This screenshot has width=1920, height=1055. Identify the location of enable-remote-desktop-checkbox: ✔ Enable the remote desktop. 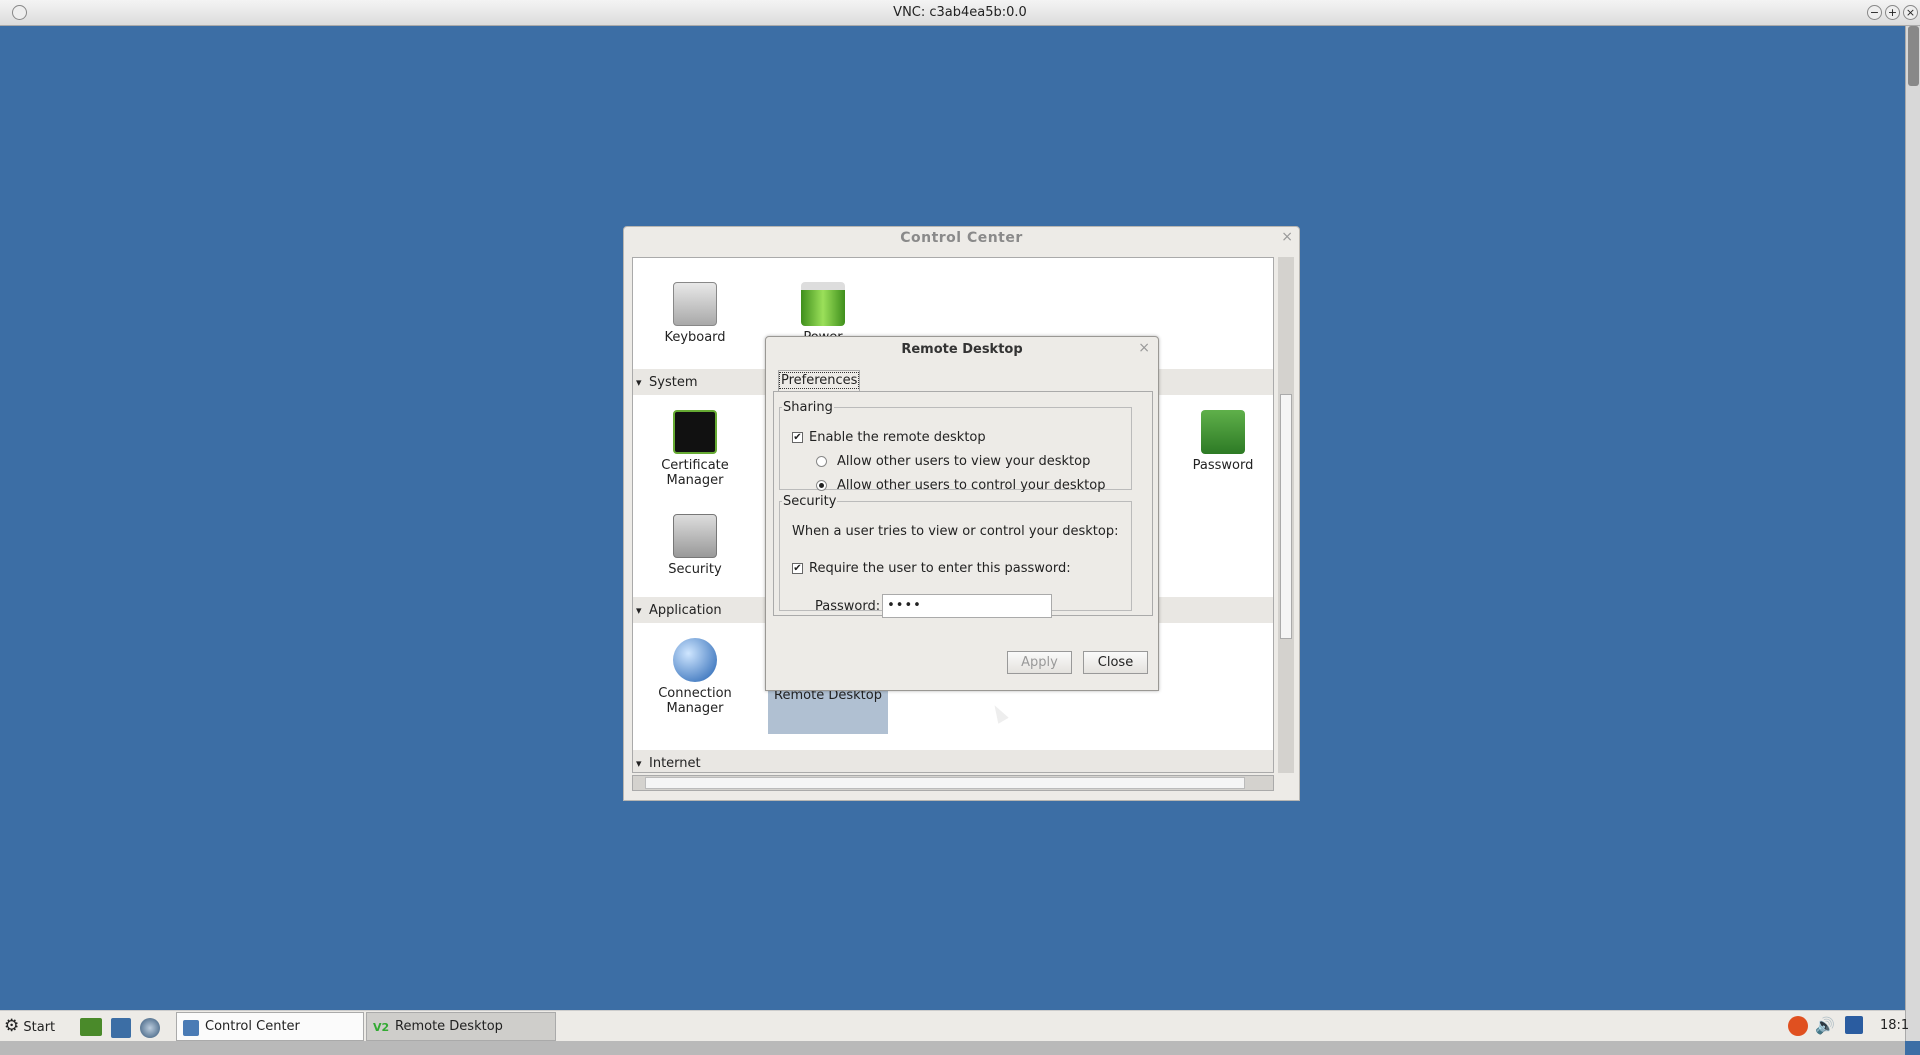
(889, 437).